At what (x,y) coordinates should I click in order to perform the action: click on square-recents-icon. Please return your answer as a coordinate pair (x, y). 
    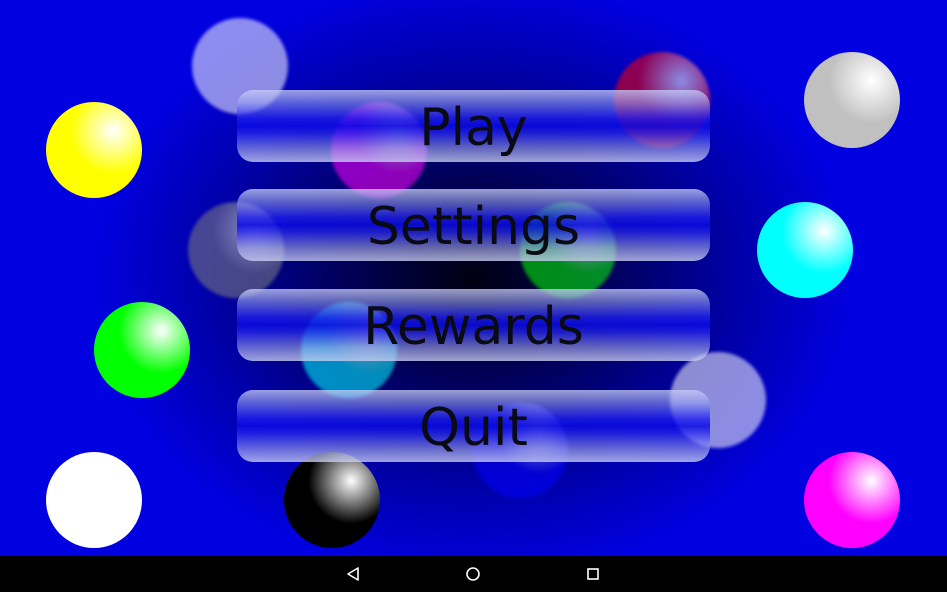
    Looking at the image, I should click on (593, 574).